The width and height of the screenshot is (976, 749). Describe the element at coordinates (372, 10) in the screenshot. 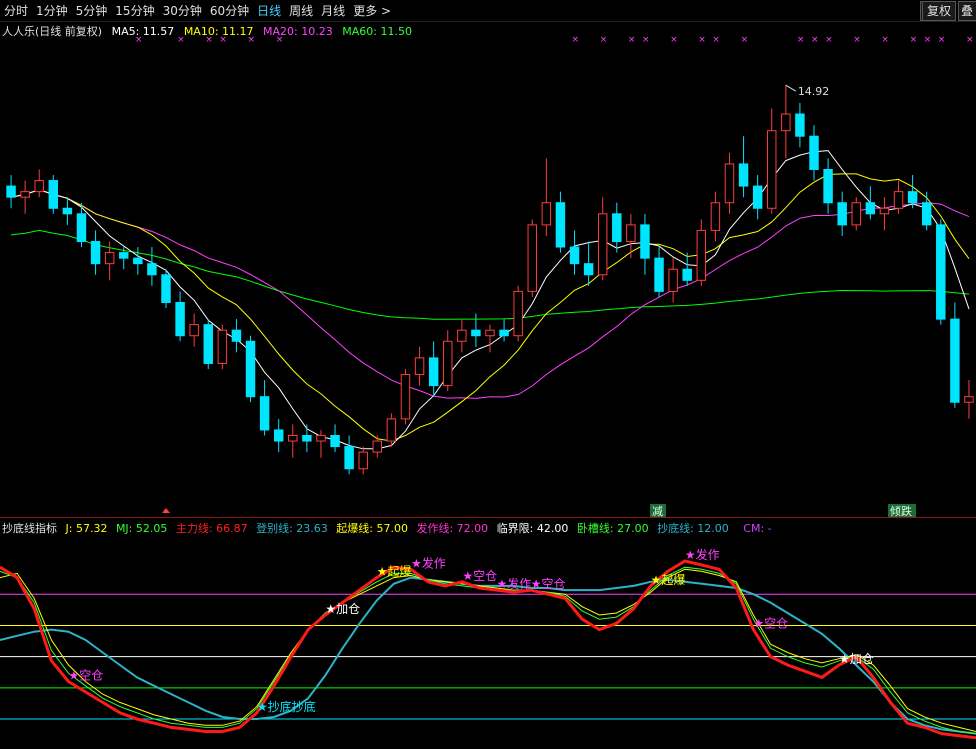

I see `tab-more: 更多 >` at that location.